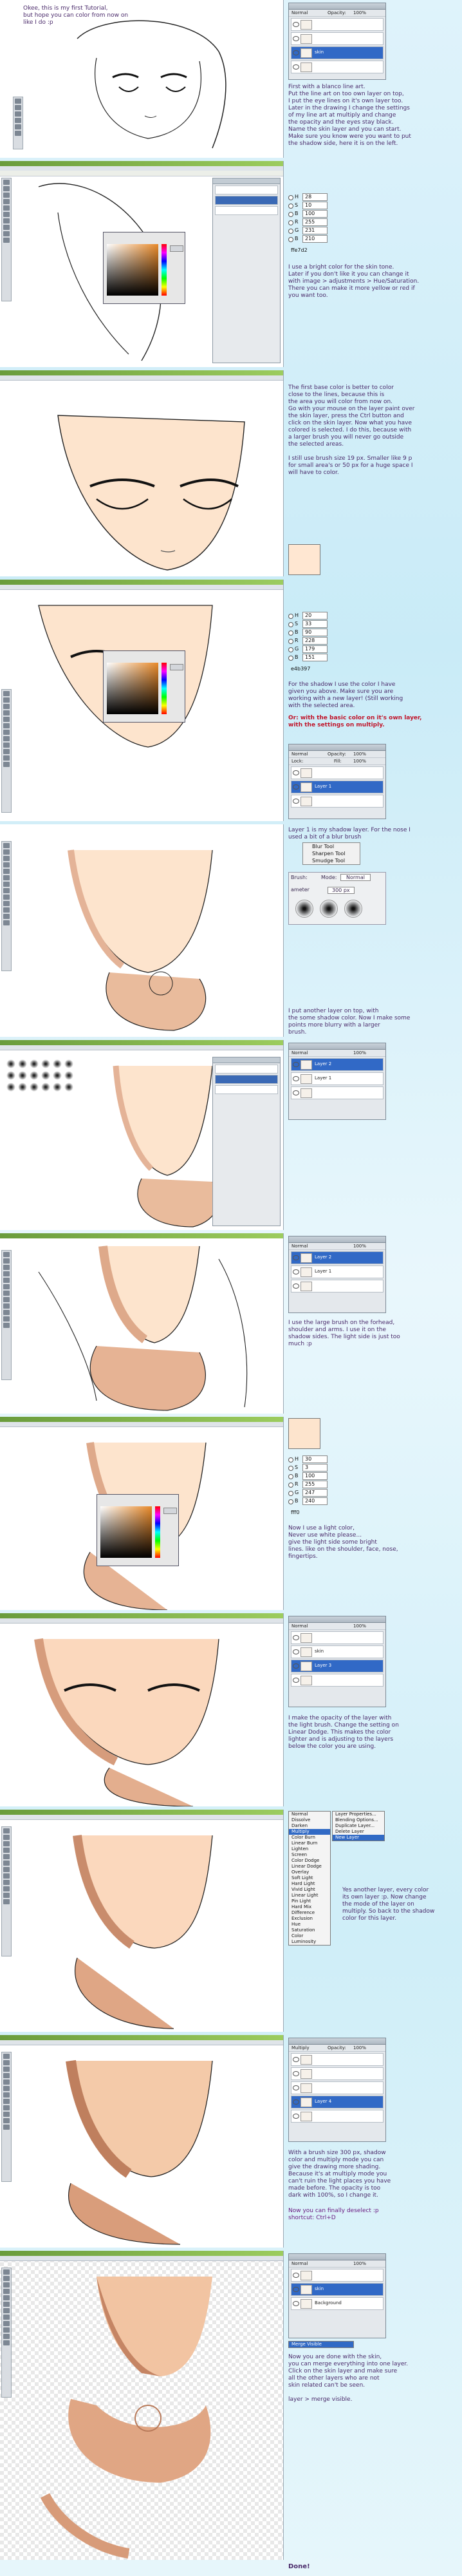 This screenshot has width=462, height=2576. Describe the element at coordinates (301, 2047) in the screenshot. I see `blend-mode: Multiply` at that location.